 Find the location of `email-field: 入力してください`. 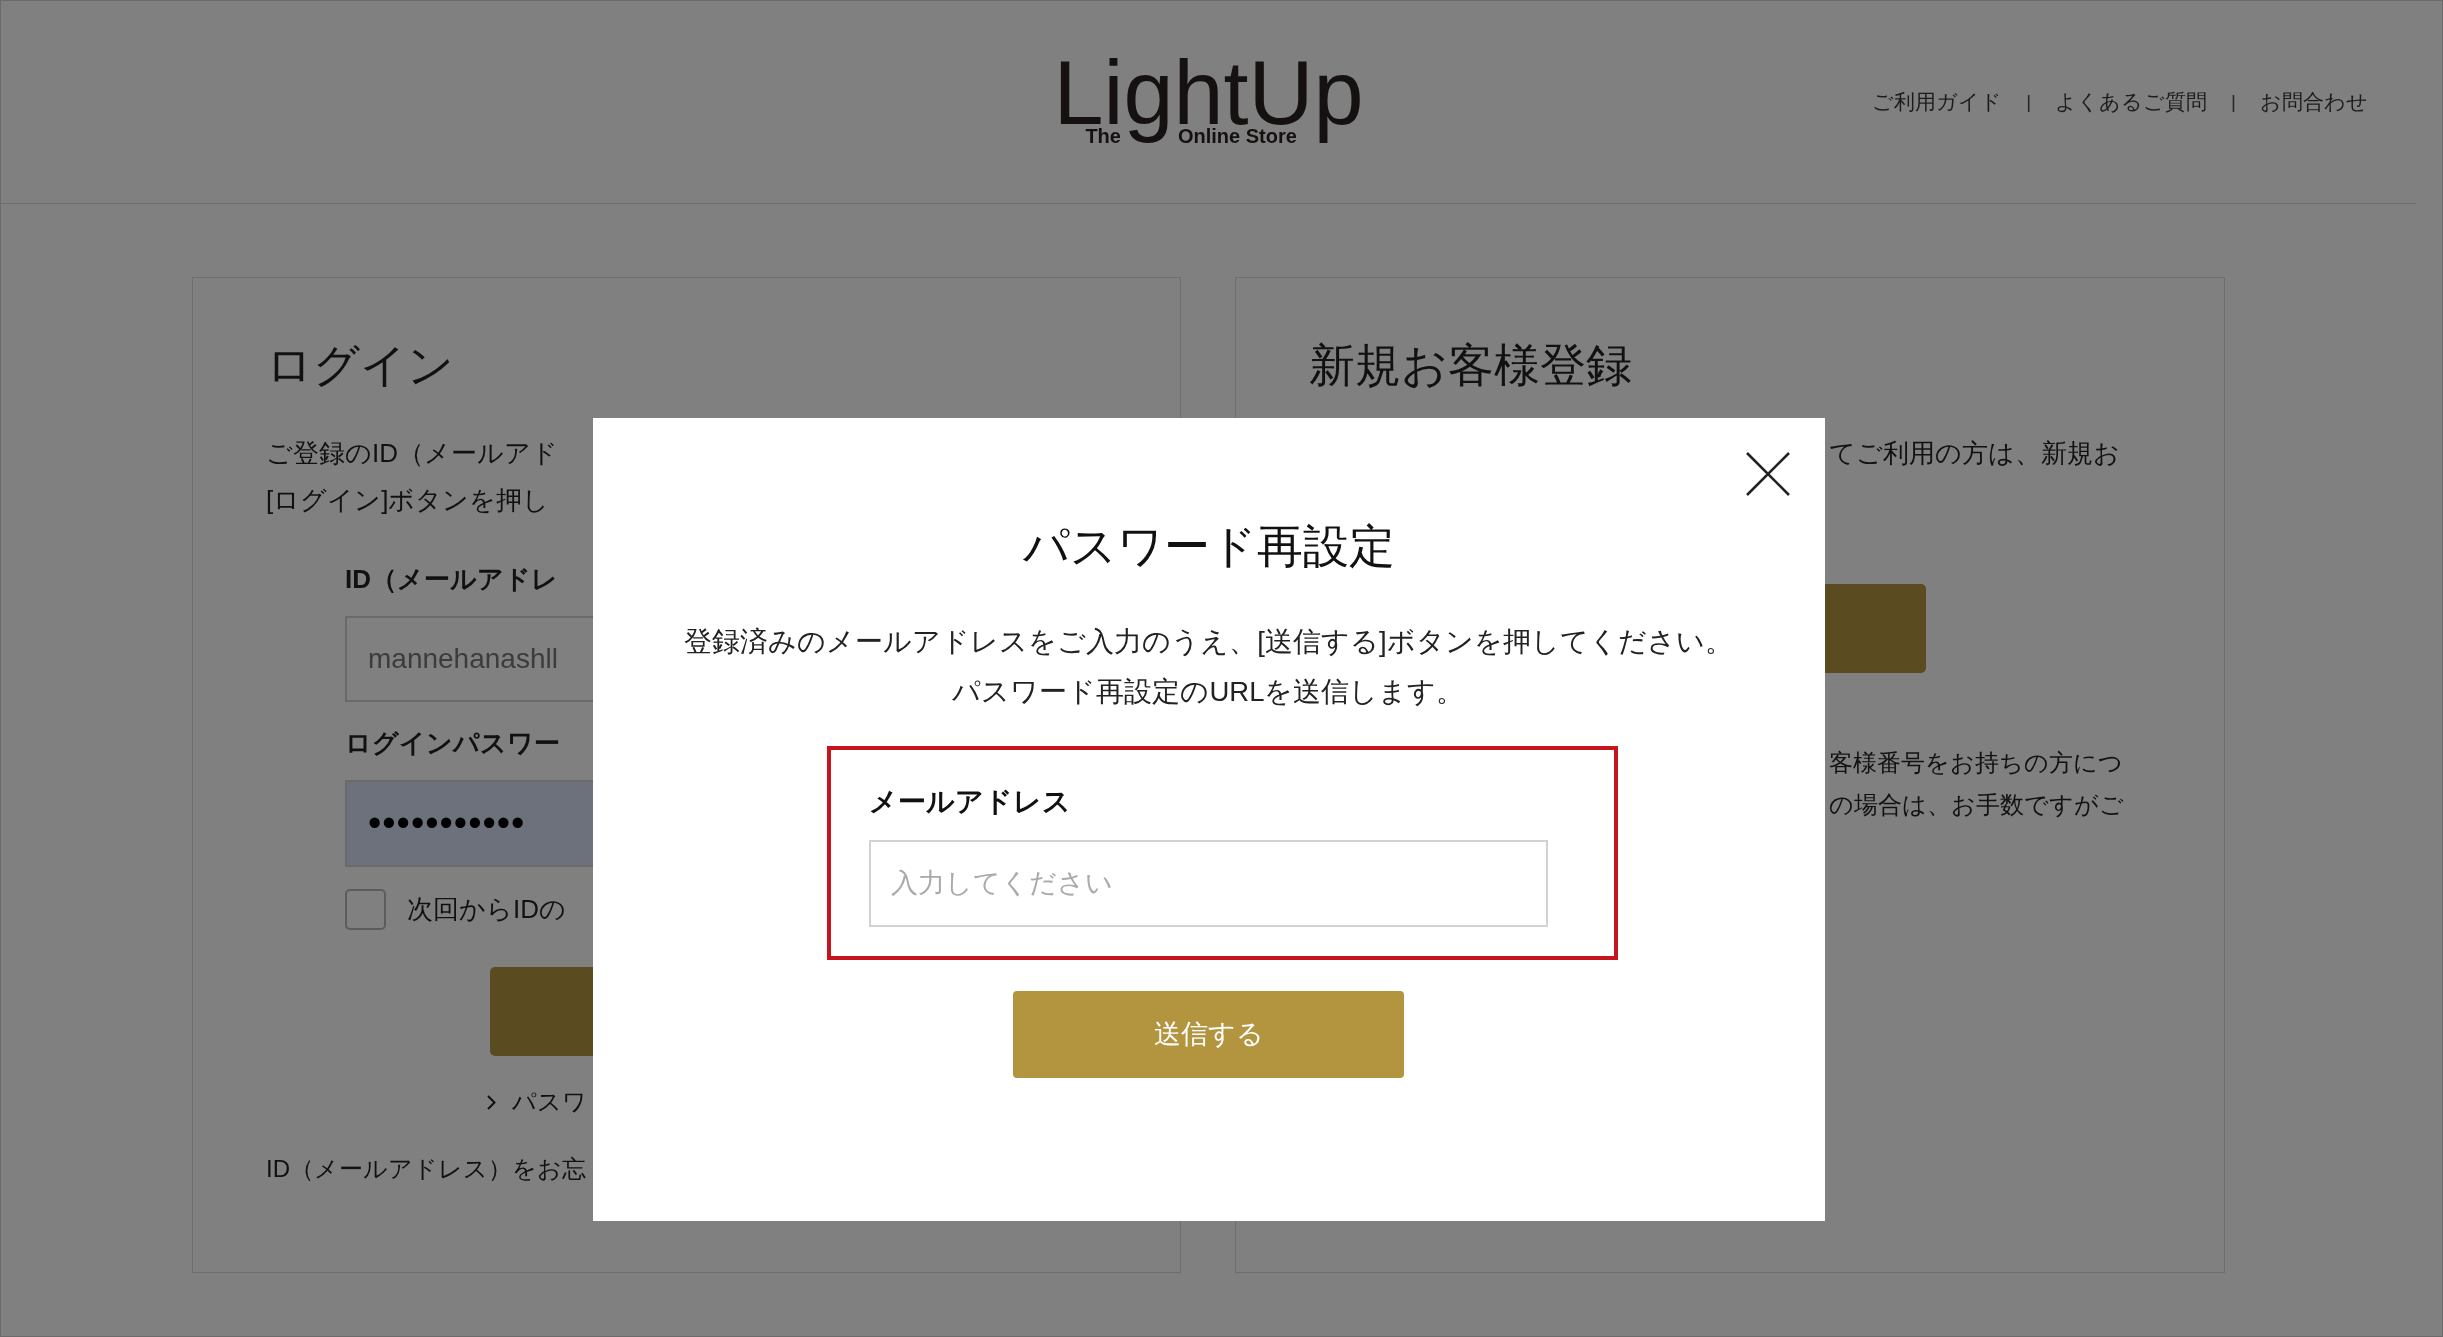

email-field: 入力してください is located at coordinates (1208, 883).